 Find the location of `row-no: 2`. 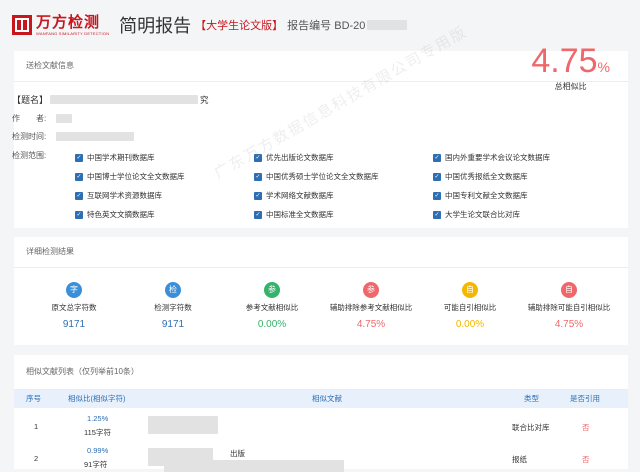

row-no: 2 is located at coordinates (36, 458).